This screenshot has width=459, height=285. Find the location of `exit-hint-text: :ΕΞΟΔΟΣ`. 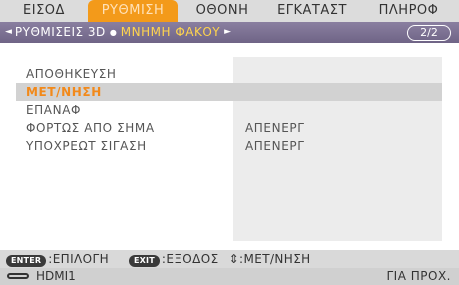

exit-hint-text: :ΕΞΟΔΟΣ is located at coordinates (190, 259).